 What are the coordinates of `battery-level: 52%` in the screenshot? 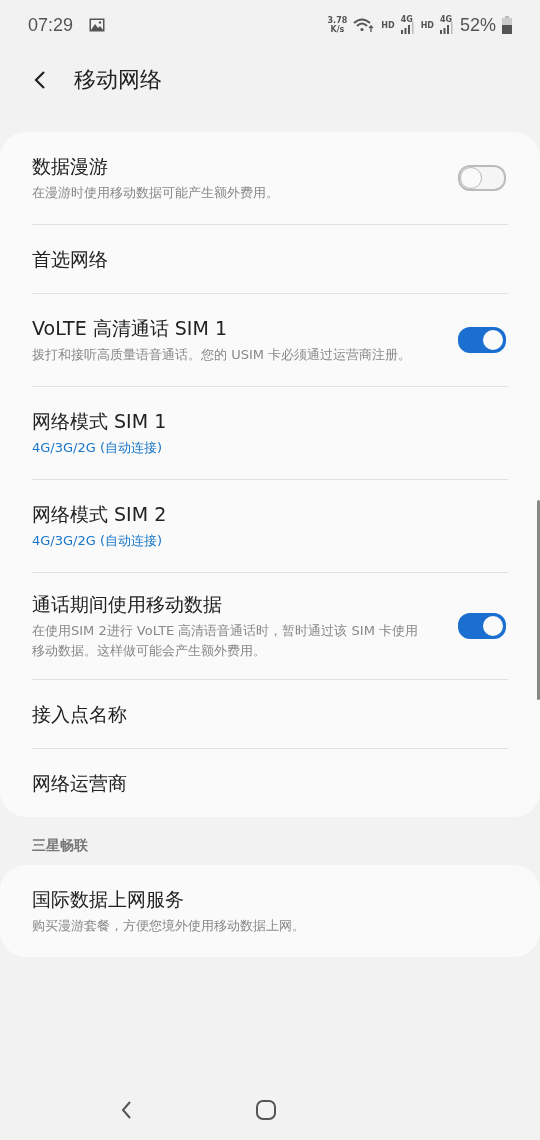 It's located at (477, 25).